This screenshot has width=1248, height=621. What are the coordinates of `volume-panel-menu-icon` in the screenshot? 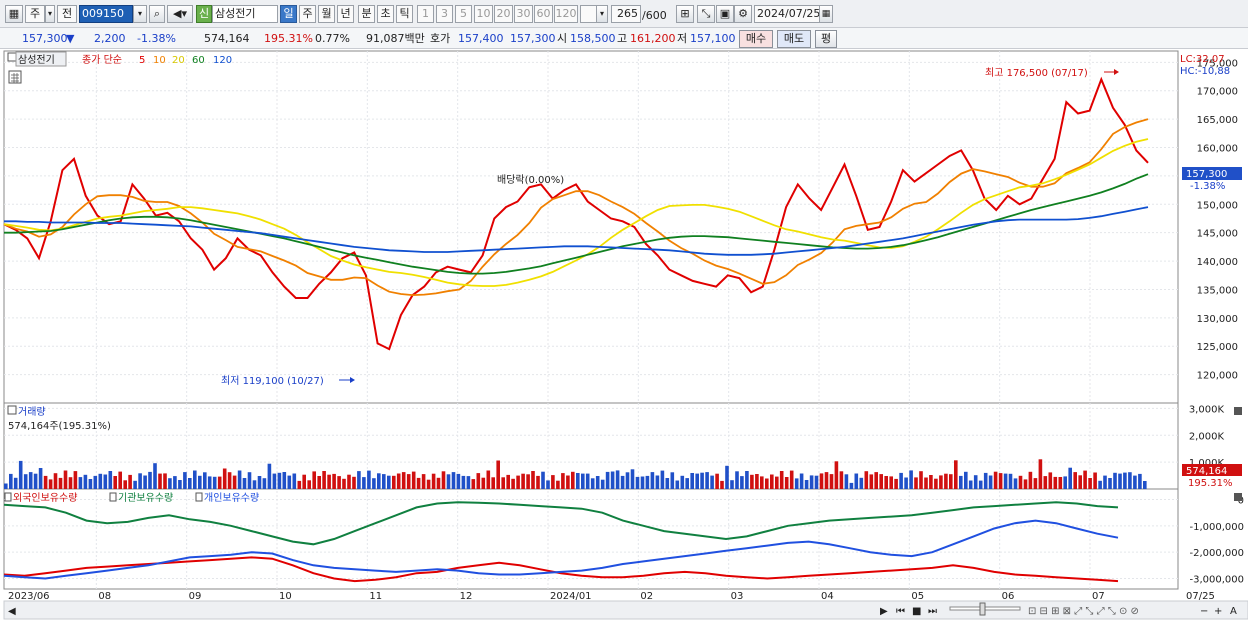 It's located at (12, 410).